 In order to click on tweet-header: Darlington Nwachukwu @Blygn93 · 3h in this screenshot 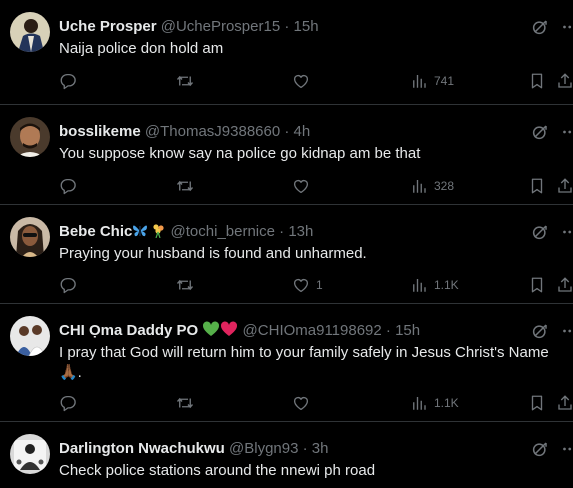, I will do `click(286, 449)`.